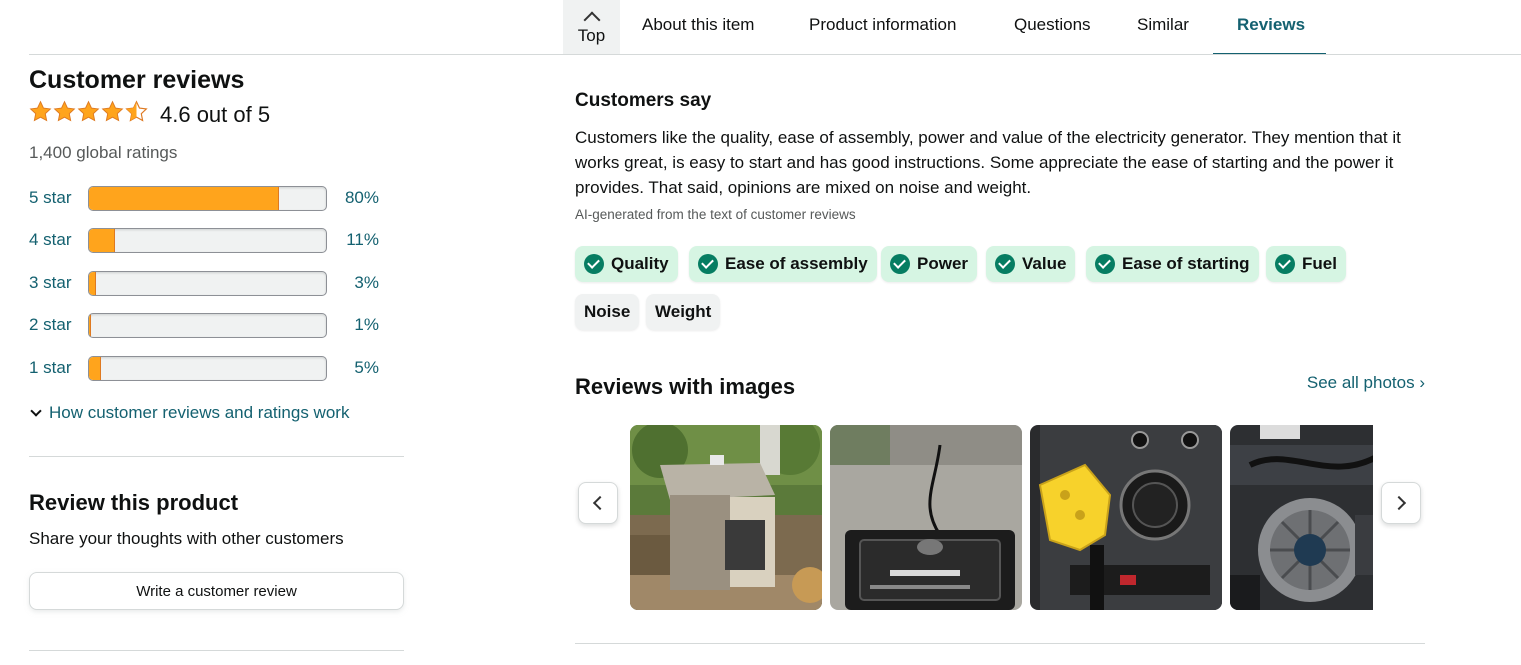 The height and width of the screenshot is (665, 1521). Describe the element at coordinates (882, 27) in the screenshot. I see `tab-product-information: Product information` at that location.